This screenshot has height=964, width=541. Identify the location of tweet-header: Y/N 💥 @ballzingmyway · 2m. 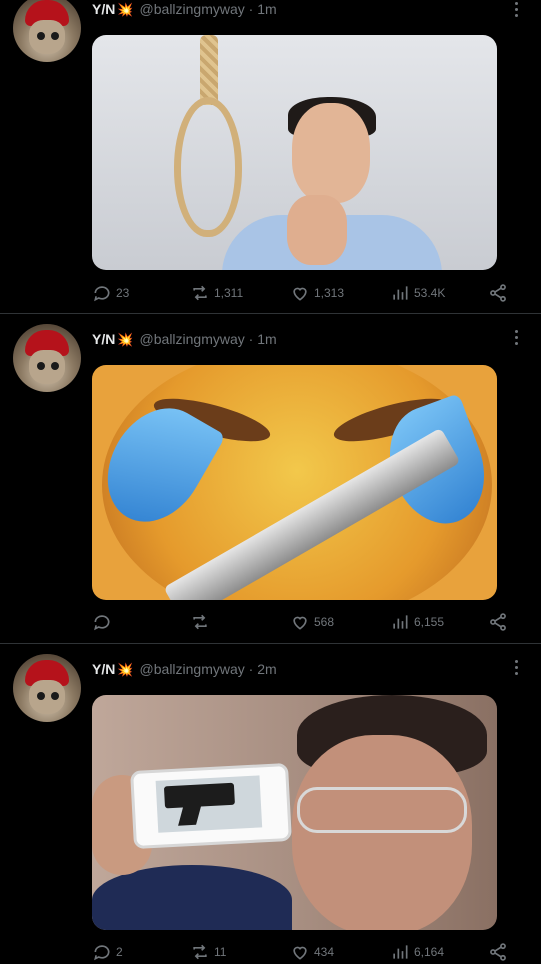
(184, 669).